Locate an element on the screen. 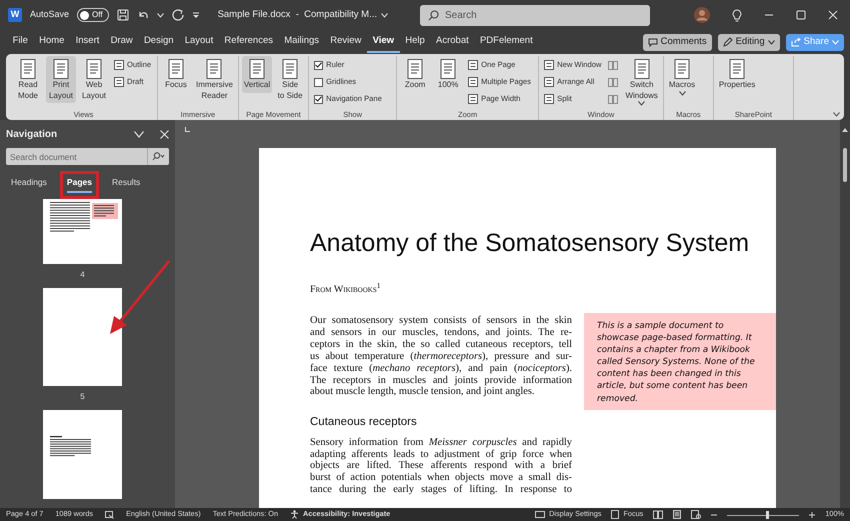 The width and height of the screenshot is (850, 521). ruler-corner-icon is located at coordinates (187, 129).